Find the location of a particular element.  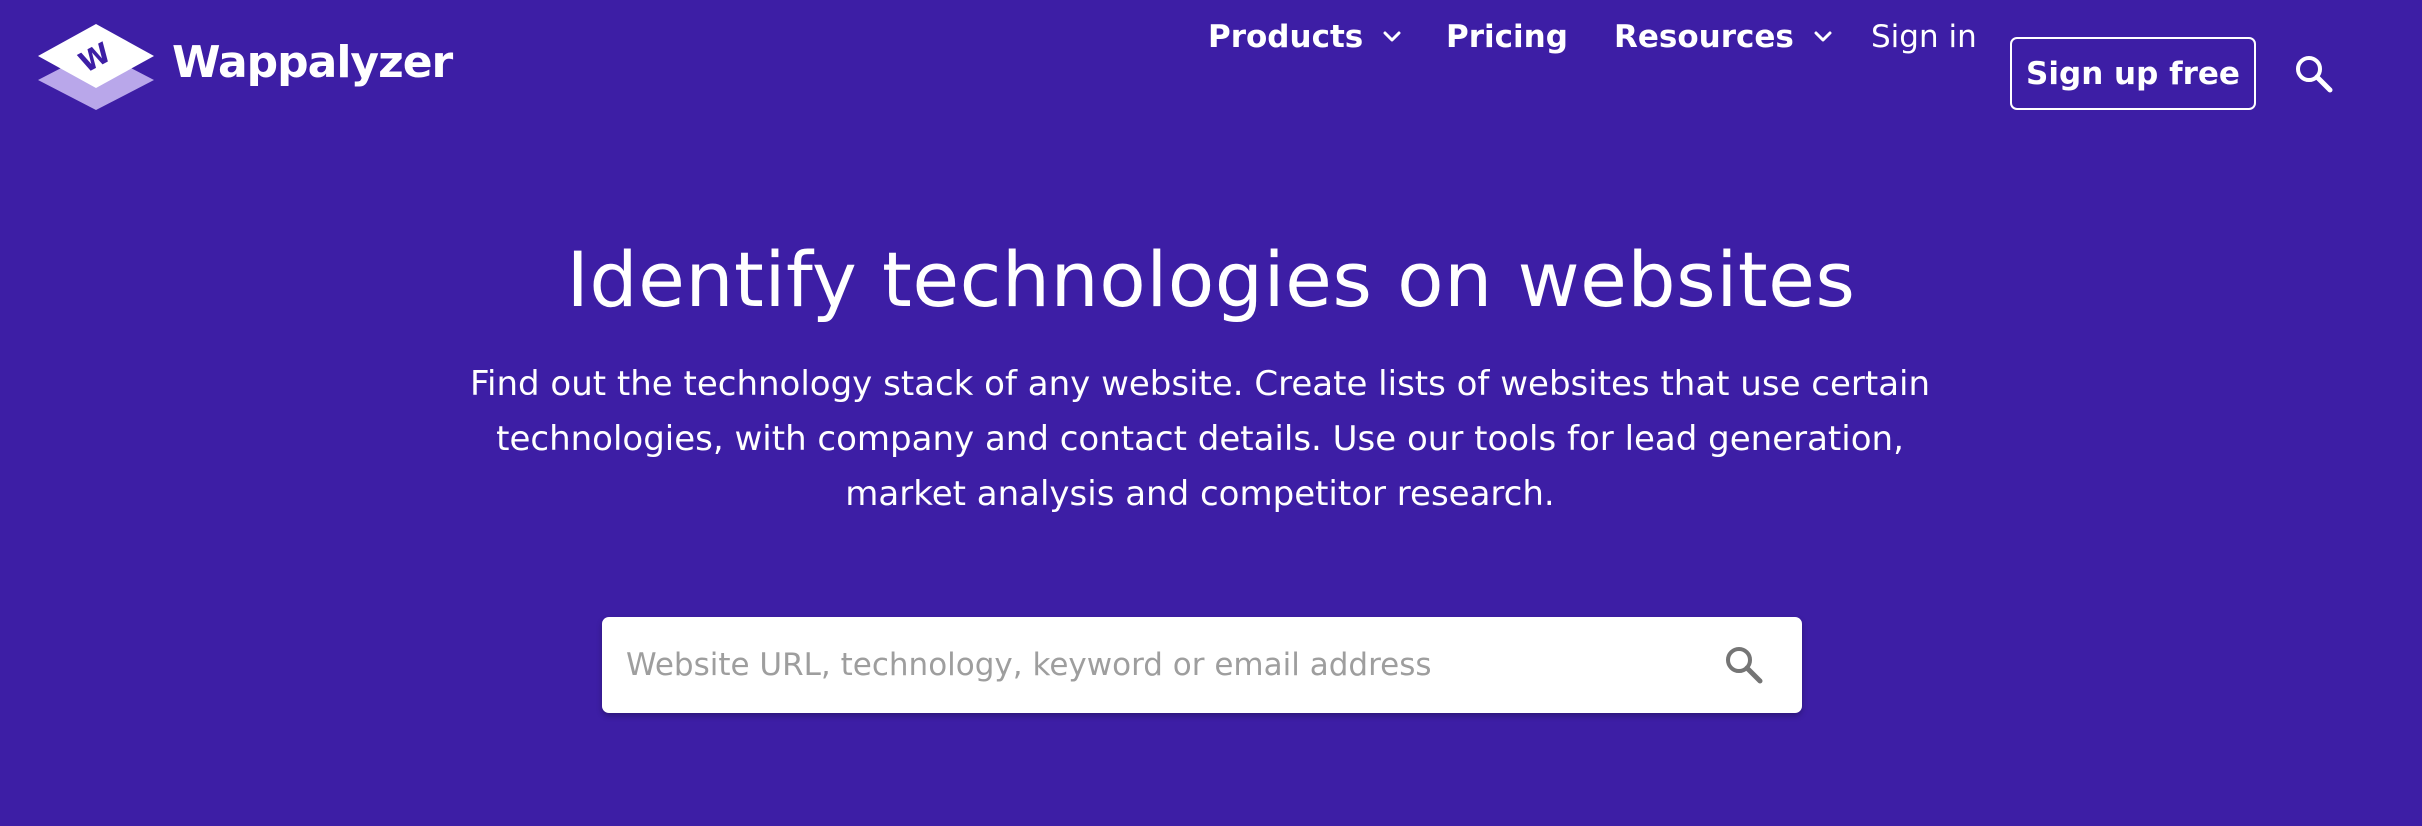

lookup-search-box is located at coordinates (1202, 665).